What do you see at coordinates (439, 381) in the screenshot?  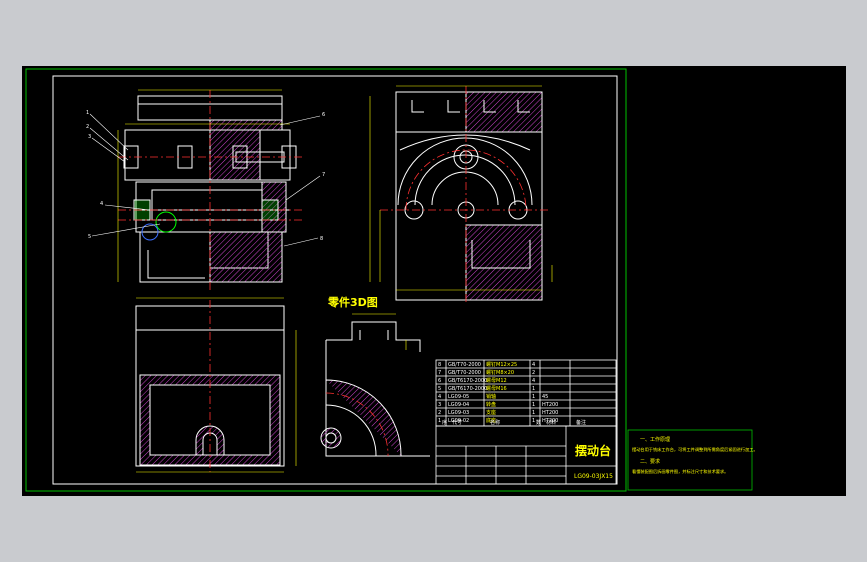 I see `bom-cell: 6` at bounding box center [439, 381].